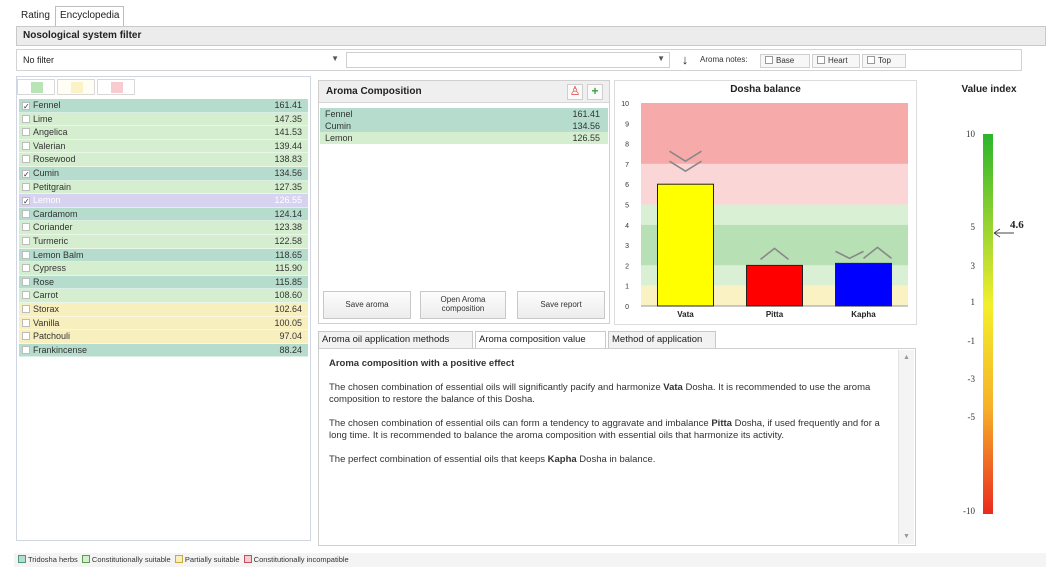 This screenshot has height=568, width=1052. What do you see at coordinates (90, 16) in the screenshot?
I see `tab-encyclopedia: Encyclopedia` at bounding box center [90, 16].